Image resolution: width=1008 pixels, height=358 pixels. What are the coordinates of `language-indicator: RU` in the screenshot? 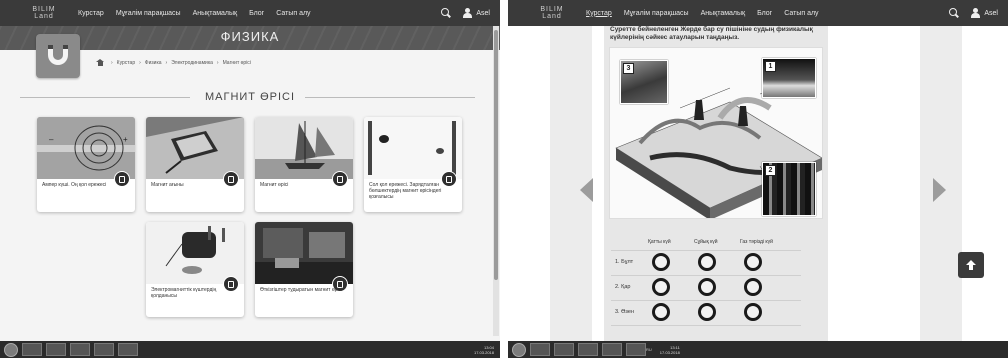 It's located at (649, 349).